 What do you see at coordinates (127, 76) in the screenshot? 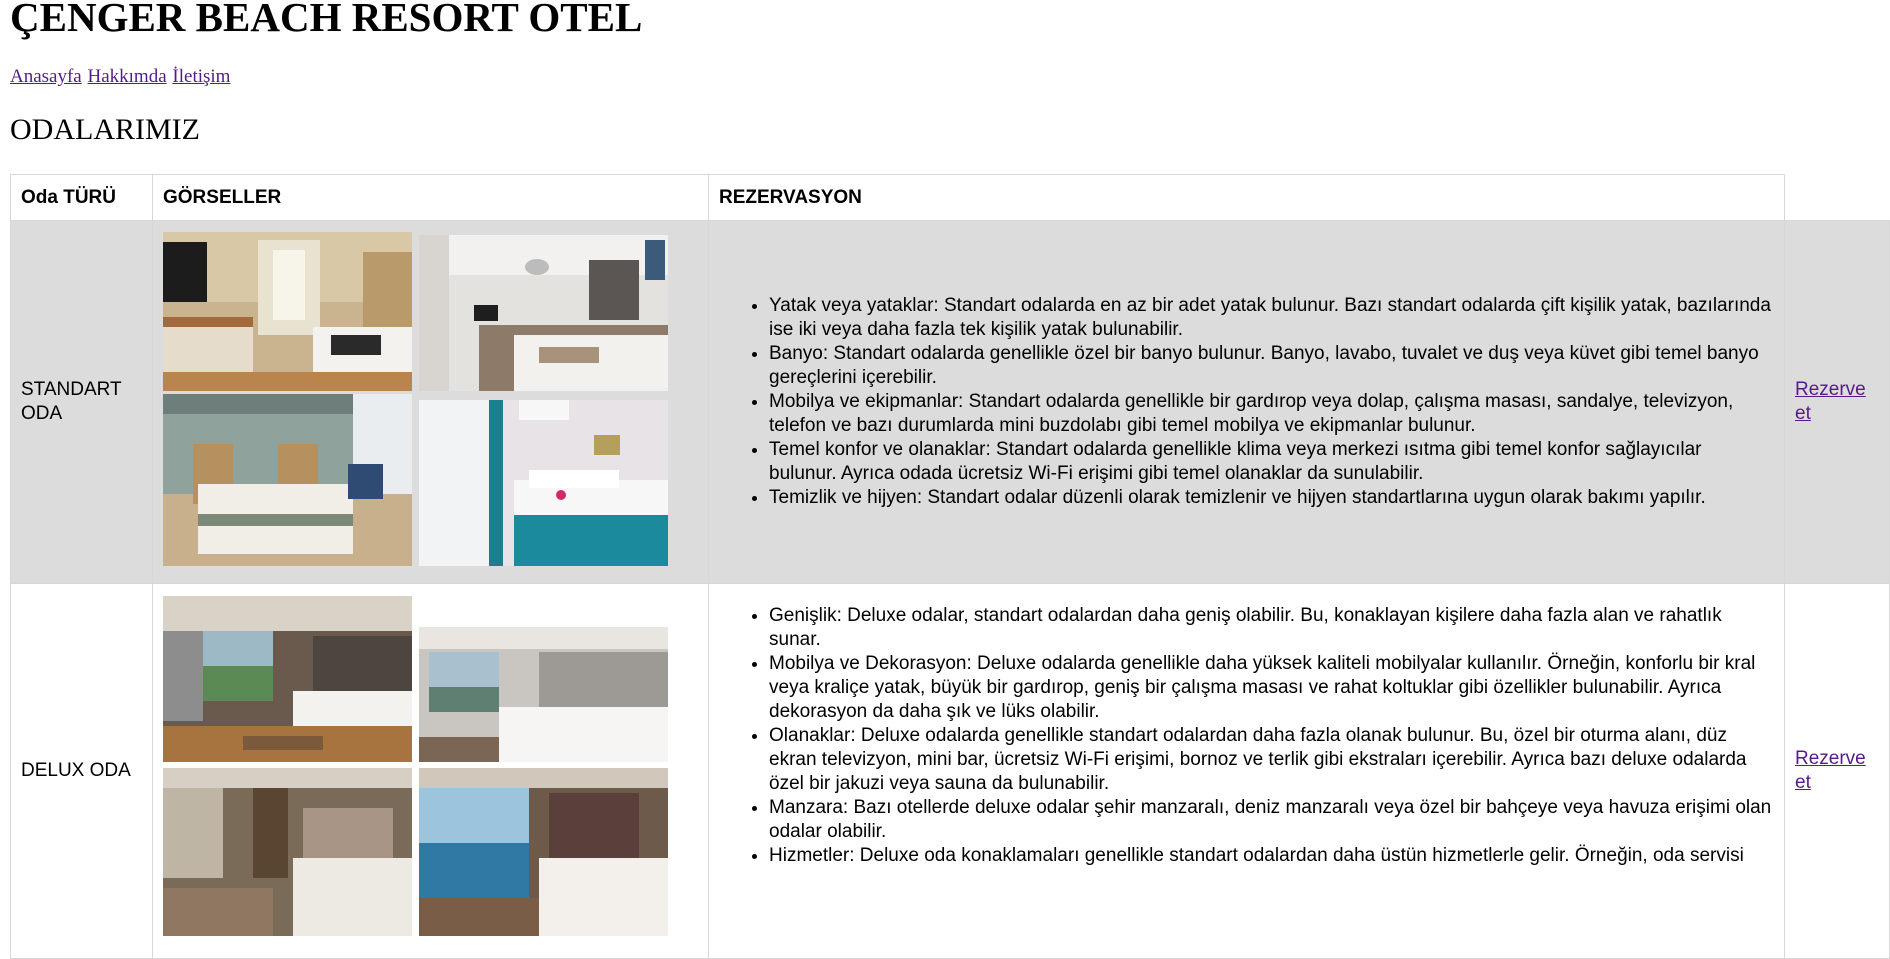
I see `nav-link-about: Hakkımda` at bounding box center [127, 76].